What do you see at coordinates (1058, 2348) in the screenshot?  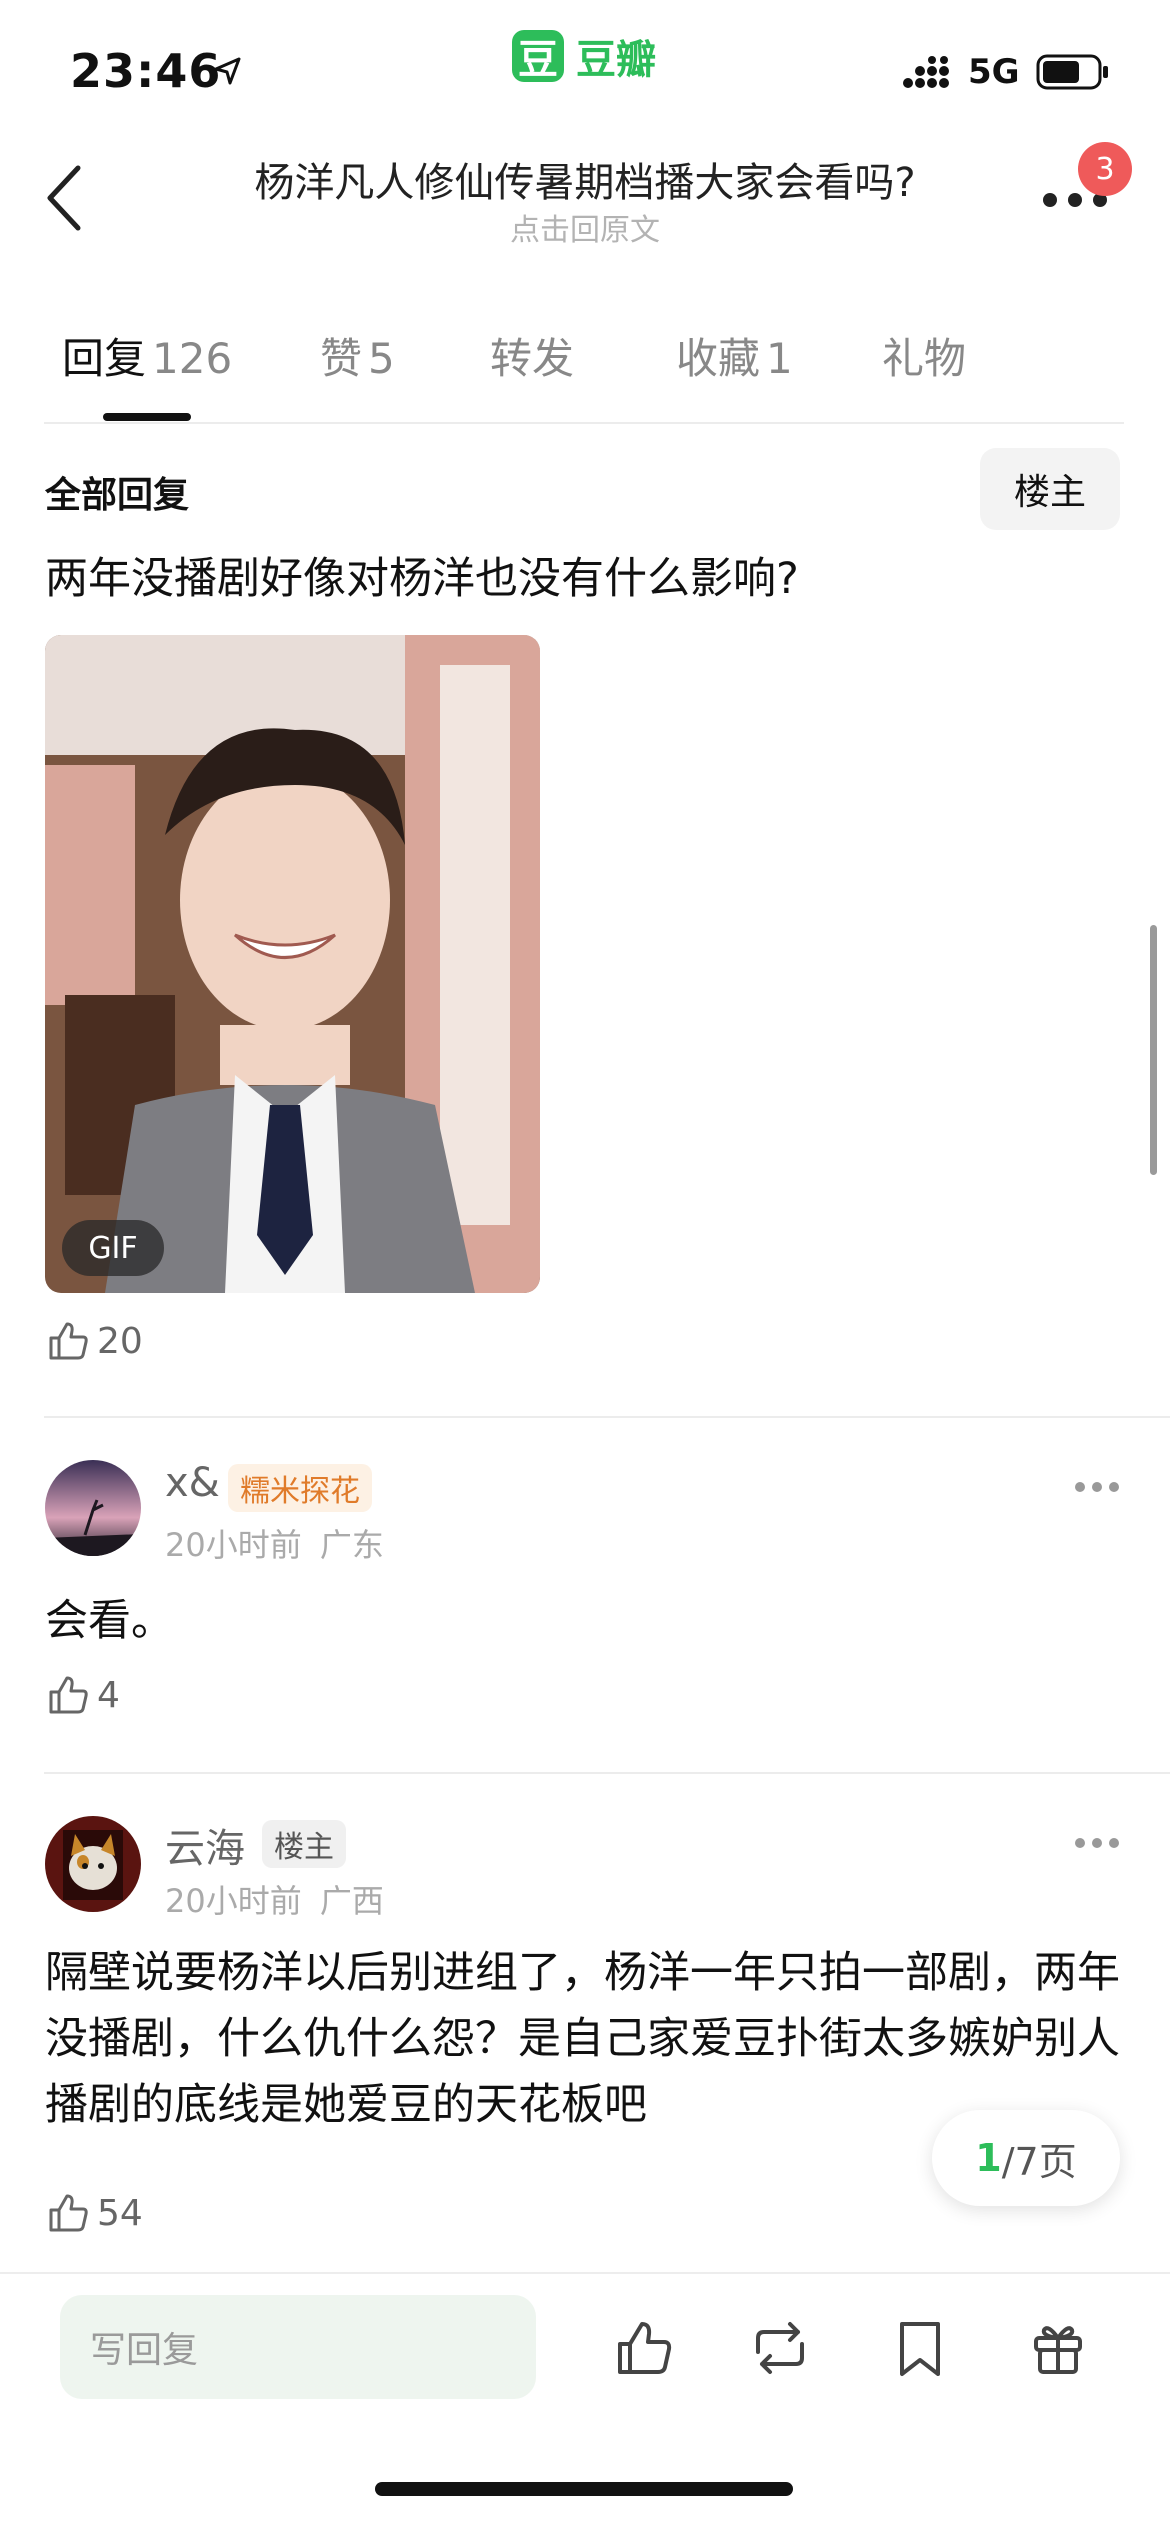 I see `gift-icon` at bounding box center [1058, 2348].